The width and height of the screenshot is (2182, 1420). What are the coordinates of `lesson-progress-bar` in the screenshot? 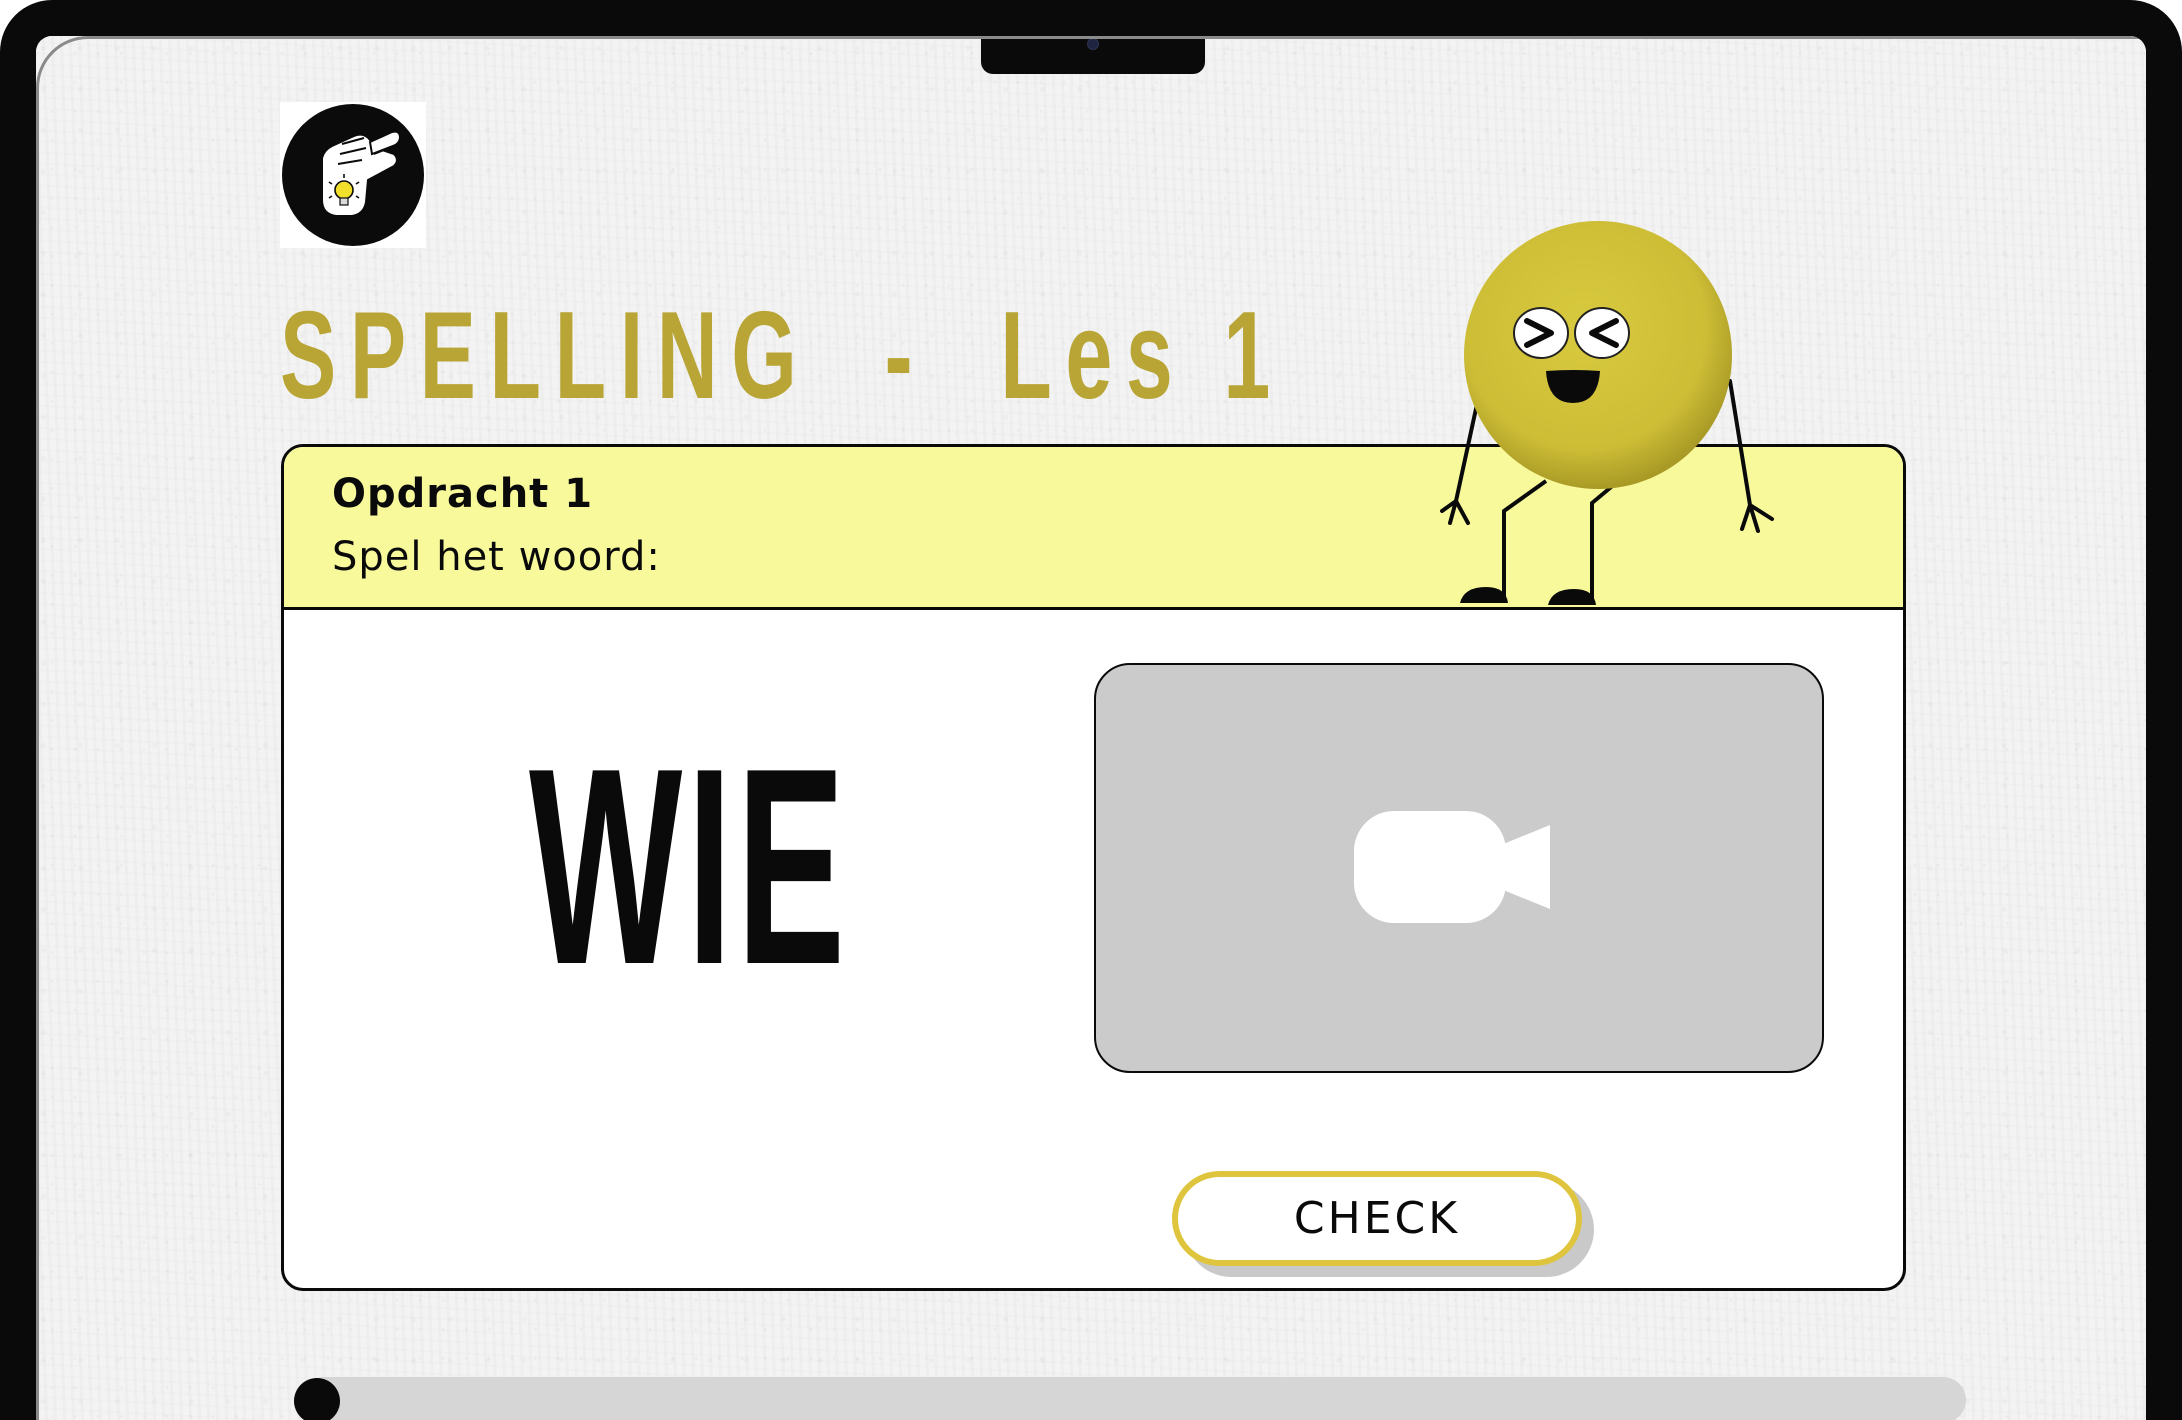 It's located at (1133, 1398).